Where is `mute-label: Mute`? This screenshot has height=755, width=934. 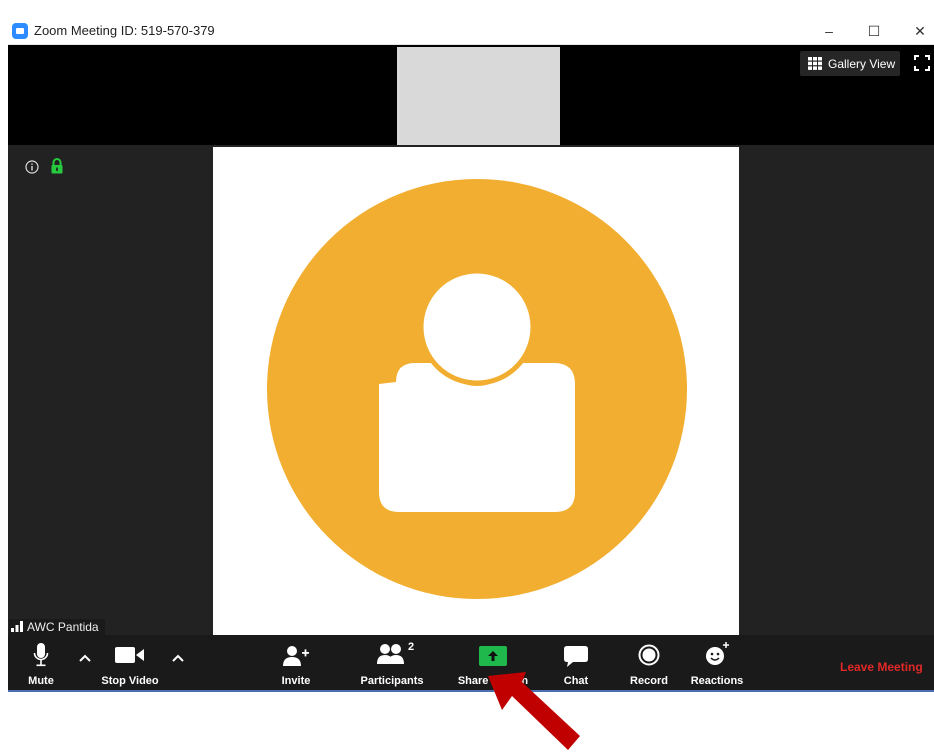
mute-label: Mute is located at coordinates (41, 681).